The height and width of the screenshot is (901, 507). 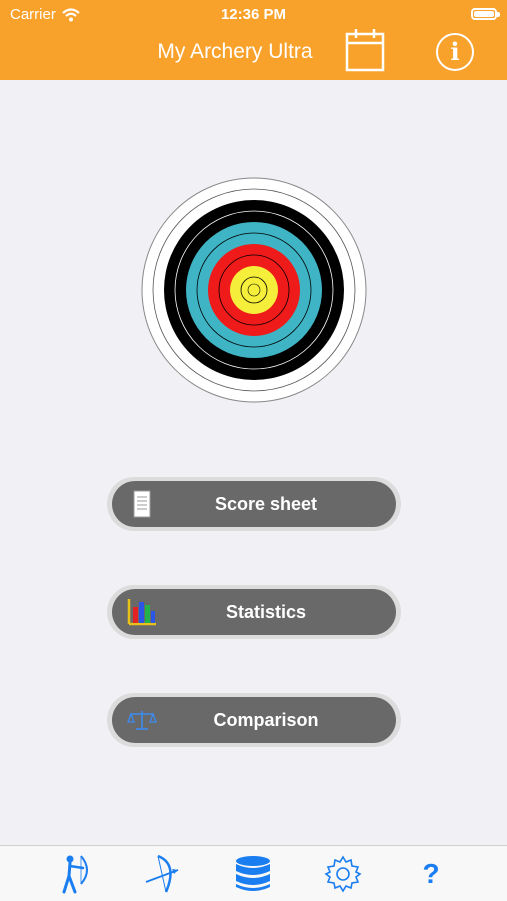 I want to click on tab-settings, so click(x=343, y=874).